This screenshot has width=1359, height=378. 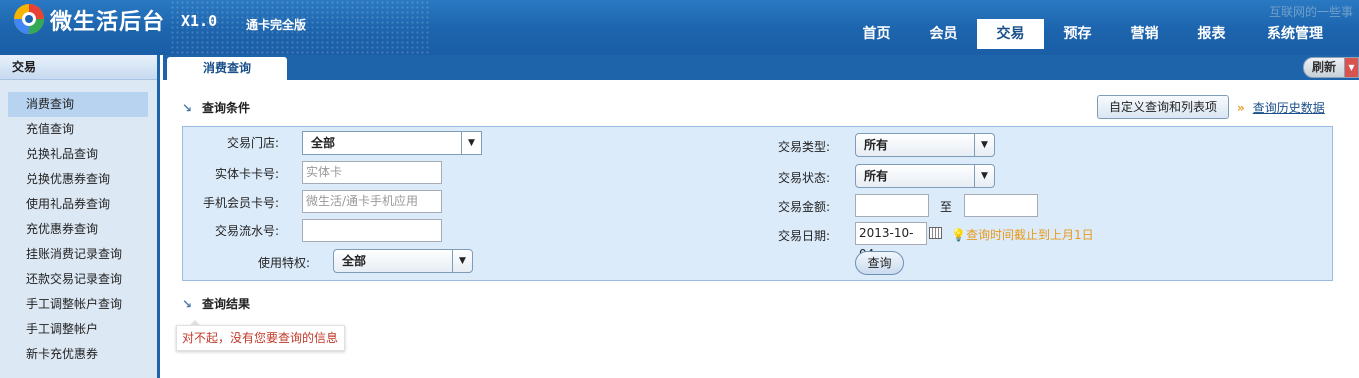 What do you see at coordinates (78, 129) in the screenshot?
I see `sidebar-item-recharge-query: 充值查询` at bounding box center [78, 129].